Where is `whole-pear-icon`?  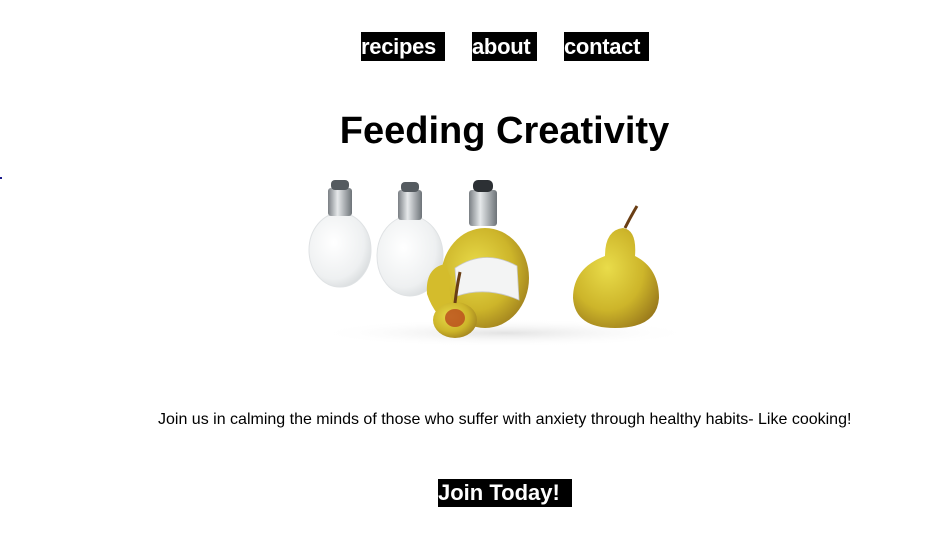 whole-pear-icon is located at coordinates (616, 266).